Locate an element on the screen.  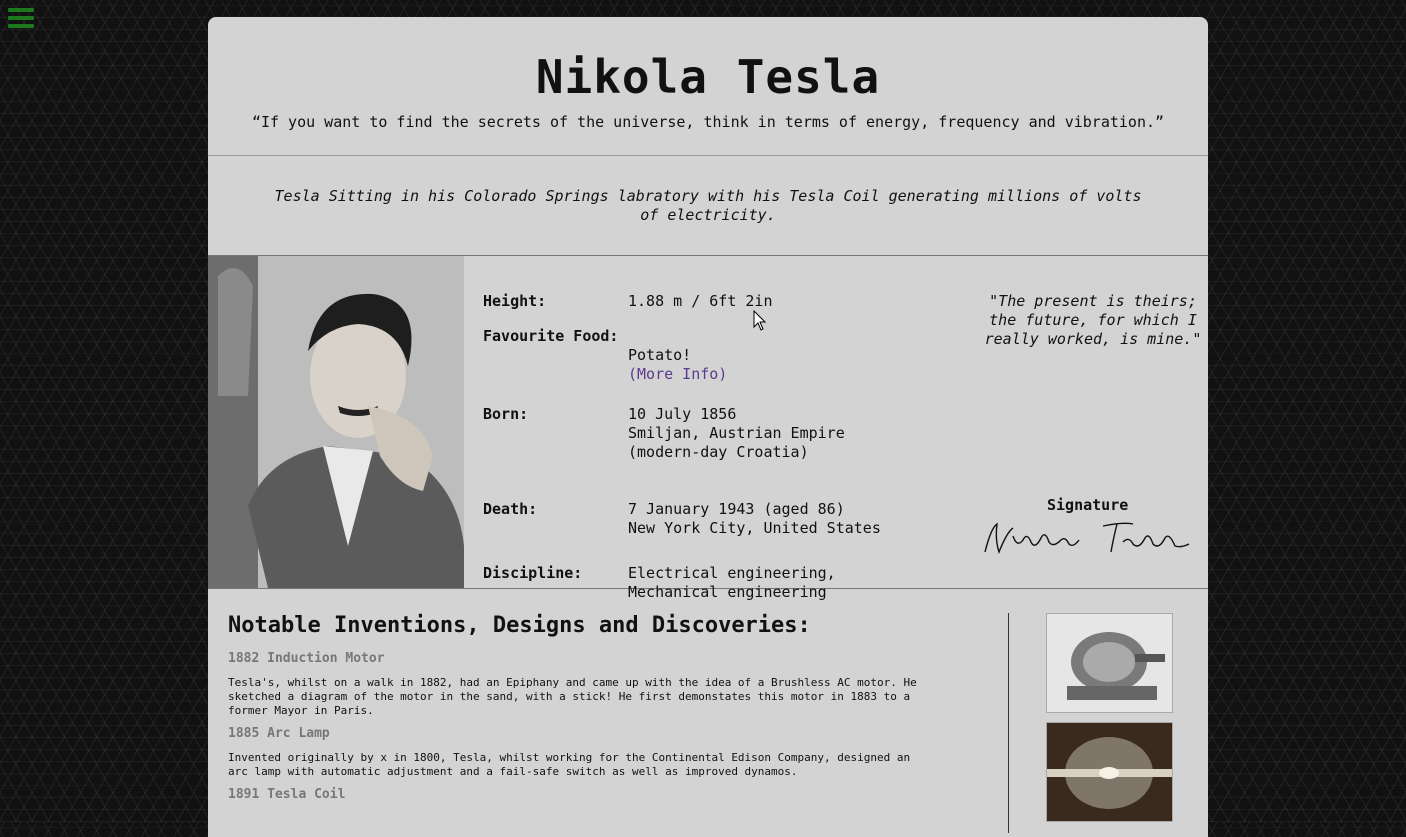
fact-value-food: Potato! (More Info) is located at coordinates (677, 355).